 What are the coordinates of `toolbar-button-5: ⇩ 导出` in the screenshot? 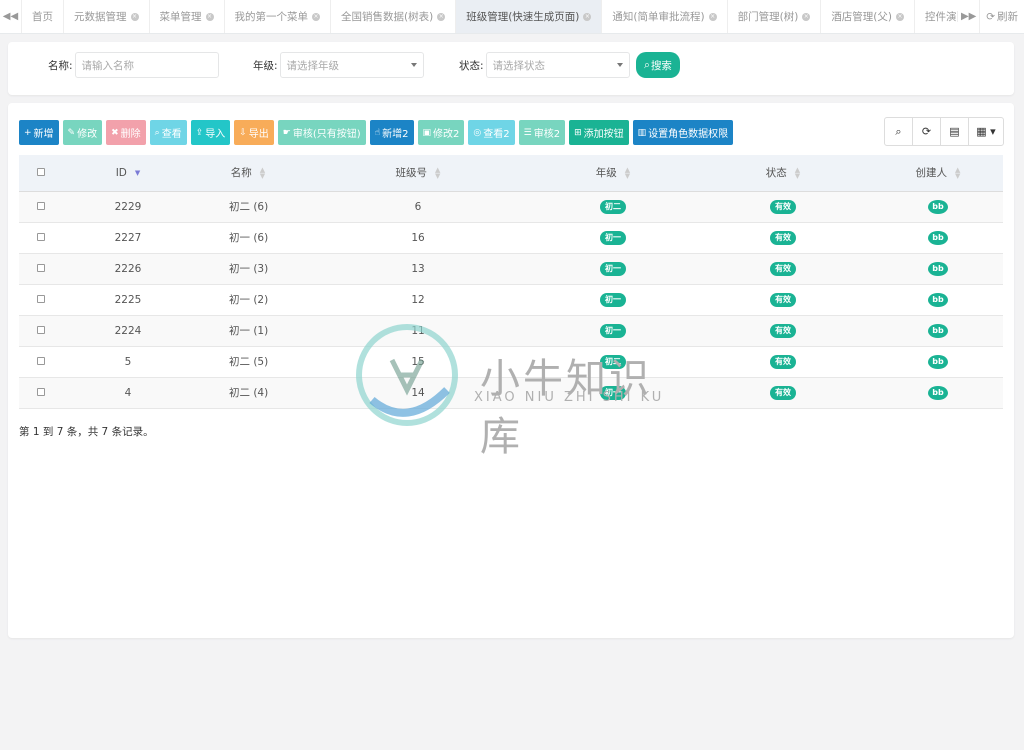 It's located at (254, 132).